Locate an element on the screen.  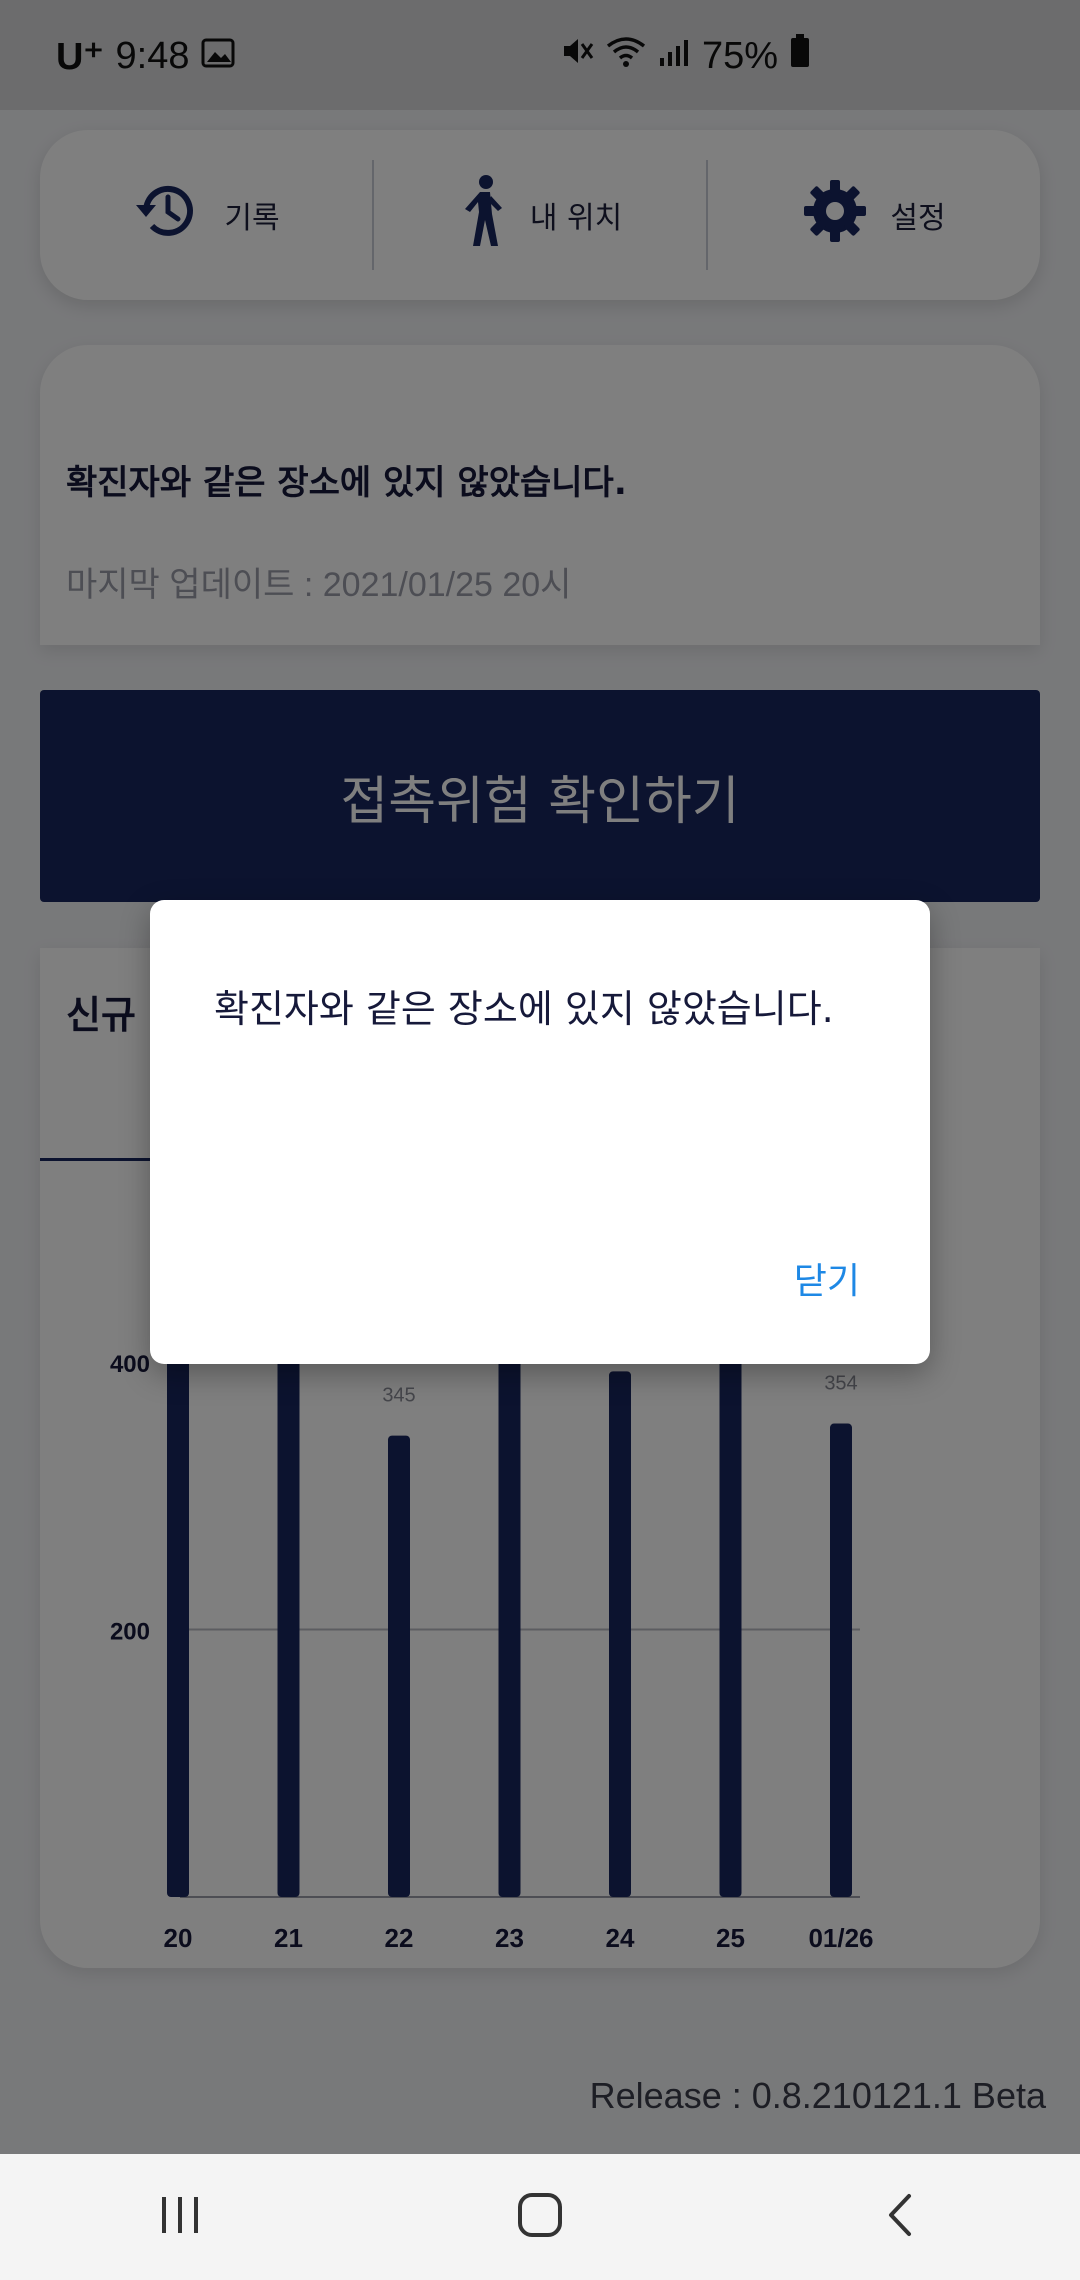
back-button is located at coordinates (900, 2217).